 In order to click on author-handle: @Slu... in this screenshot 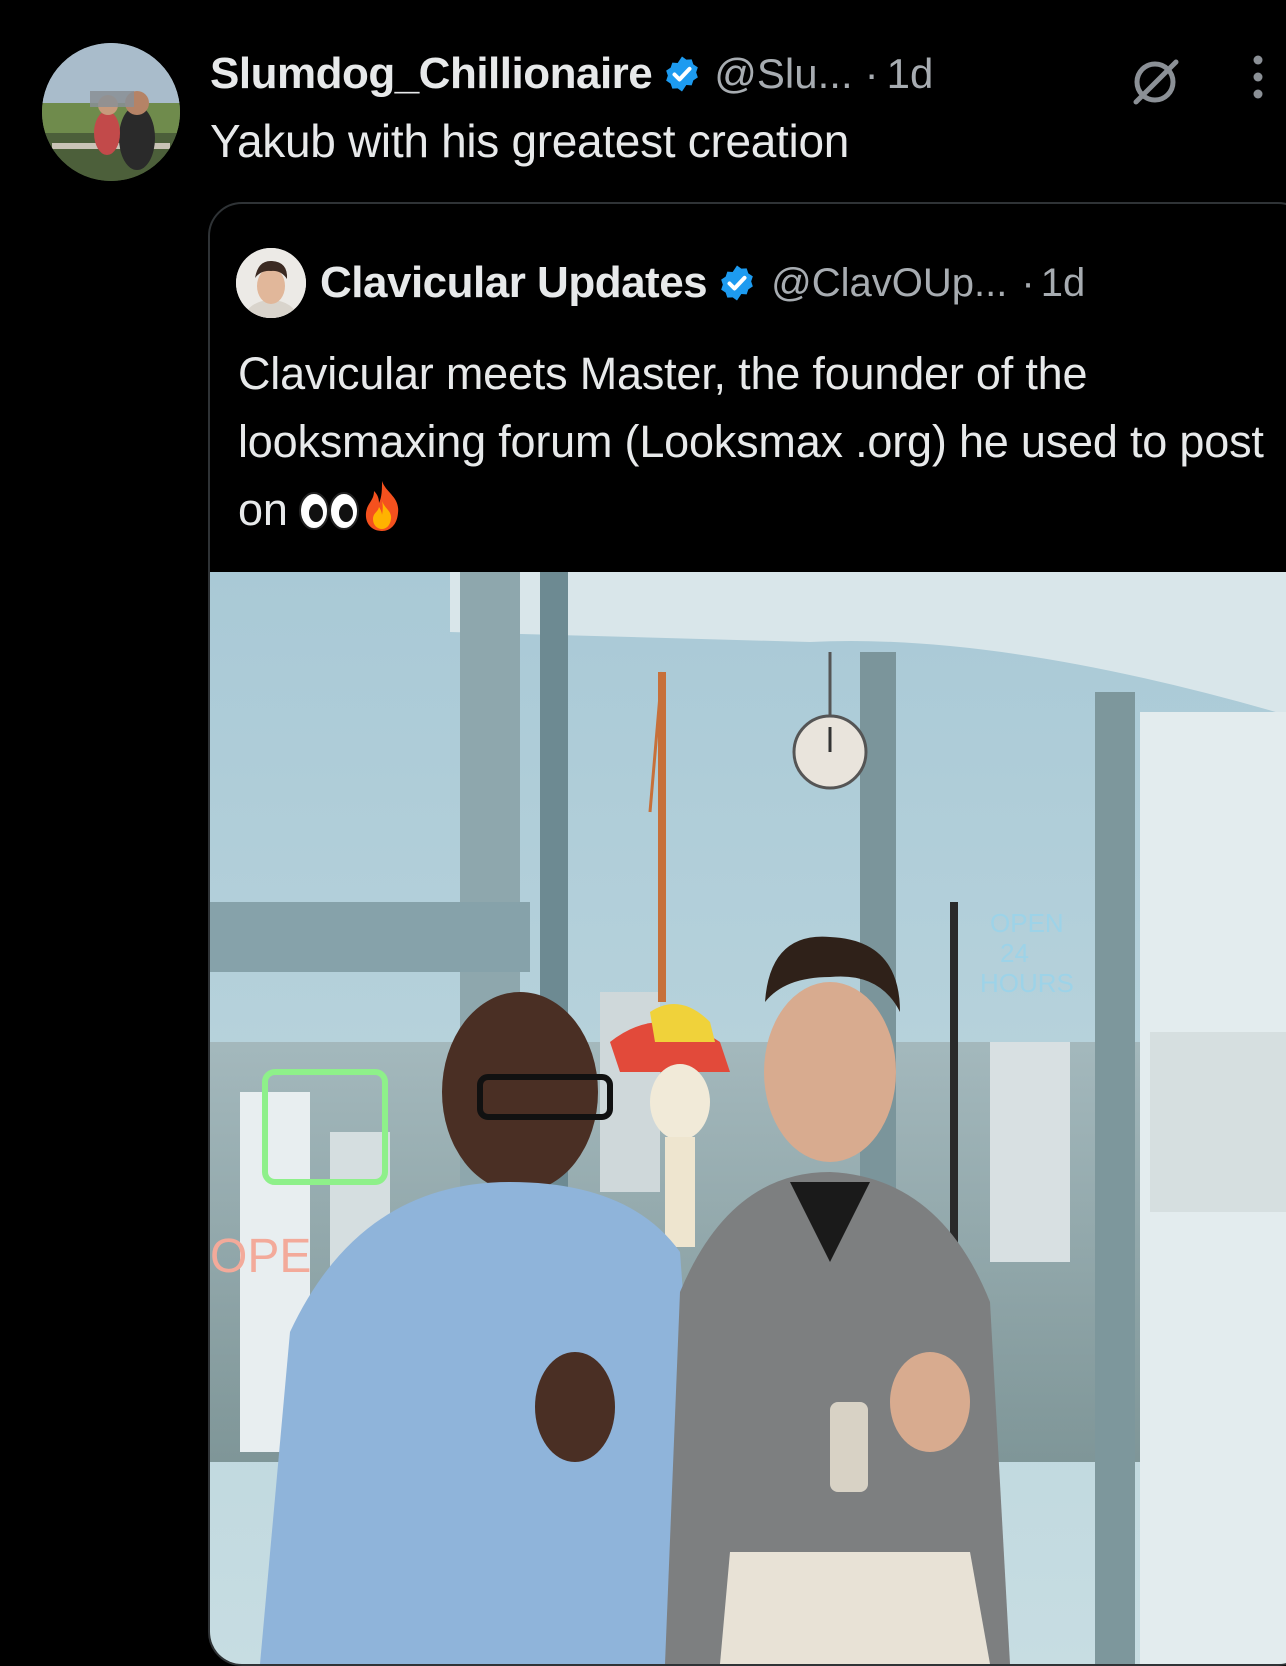, I will do `click(783, 74)`.